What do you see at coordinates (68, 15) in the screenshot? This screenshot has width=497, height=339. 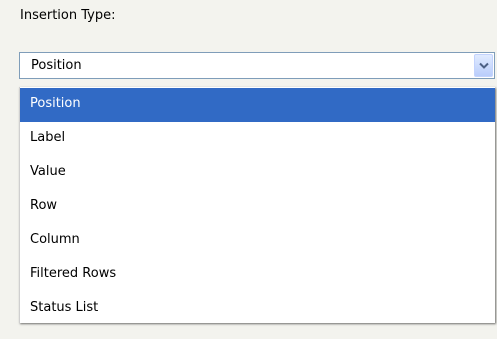 I see `insertion-type-label: Insertion Type:` at bounding box center [68, 15].